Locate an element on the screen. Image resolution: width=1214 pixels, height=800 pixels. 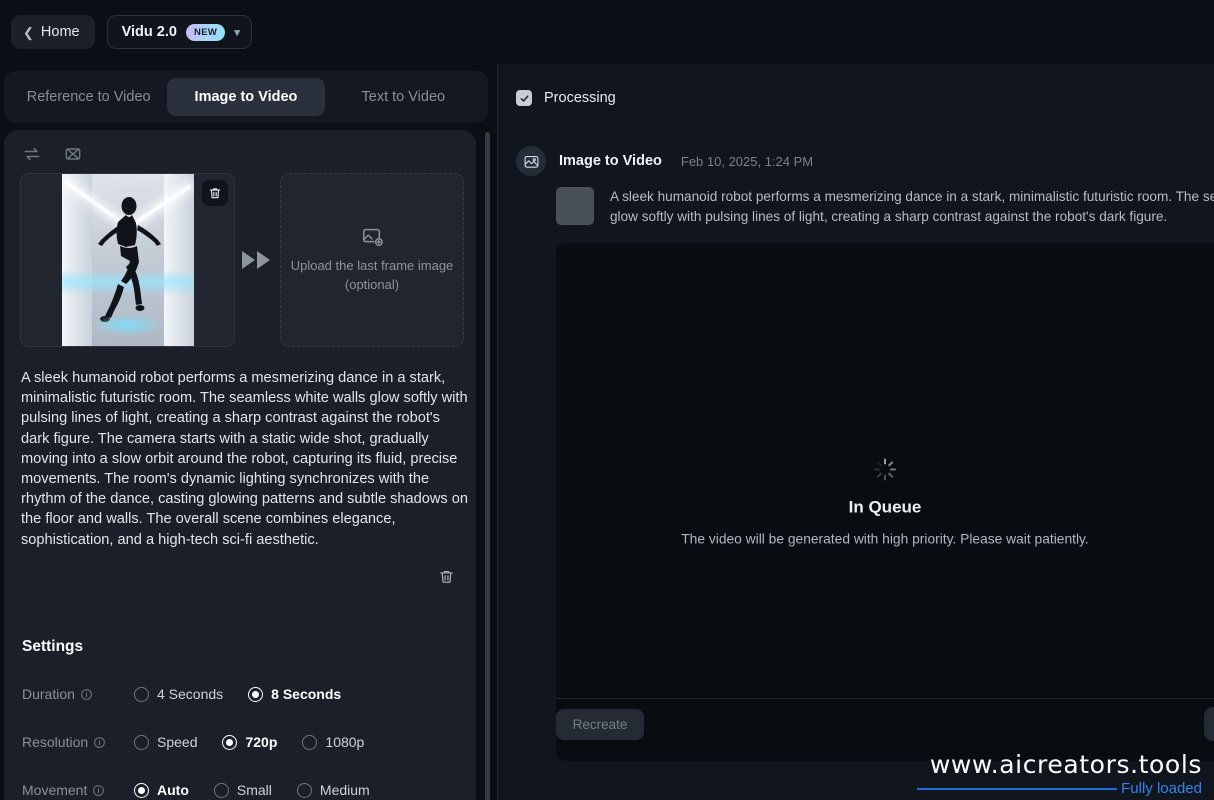
job-header: Image to Video Feb 10, 2025, 1:24 PM is located at coordinates (664, 161).